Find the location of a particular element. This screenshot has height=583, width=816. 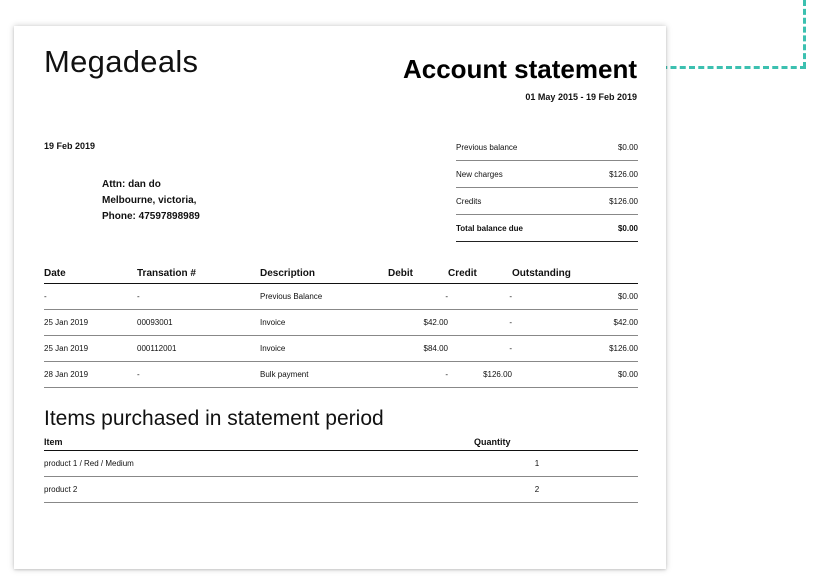

col-header-debit: Debit is located at coordinates (418, 273).